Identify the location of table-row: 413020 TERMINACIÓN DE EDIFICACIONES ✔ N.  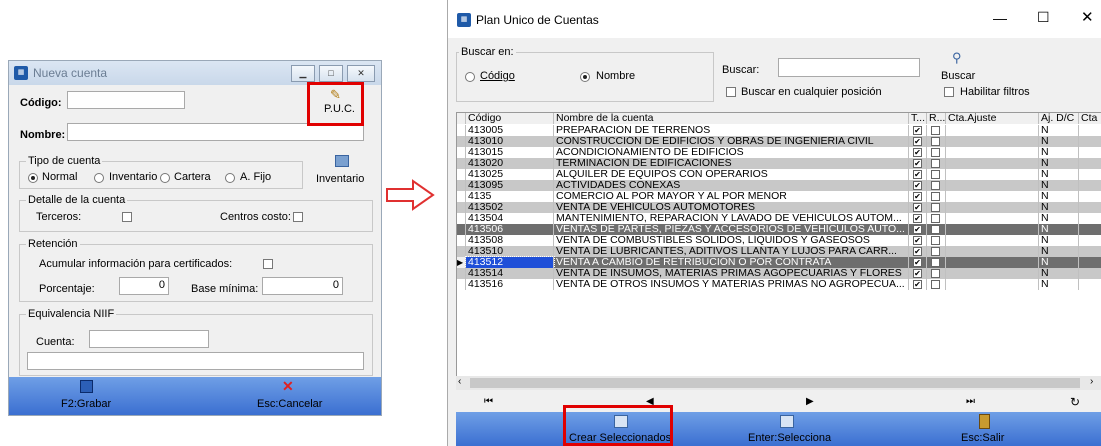
(779, 163).